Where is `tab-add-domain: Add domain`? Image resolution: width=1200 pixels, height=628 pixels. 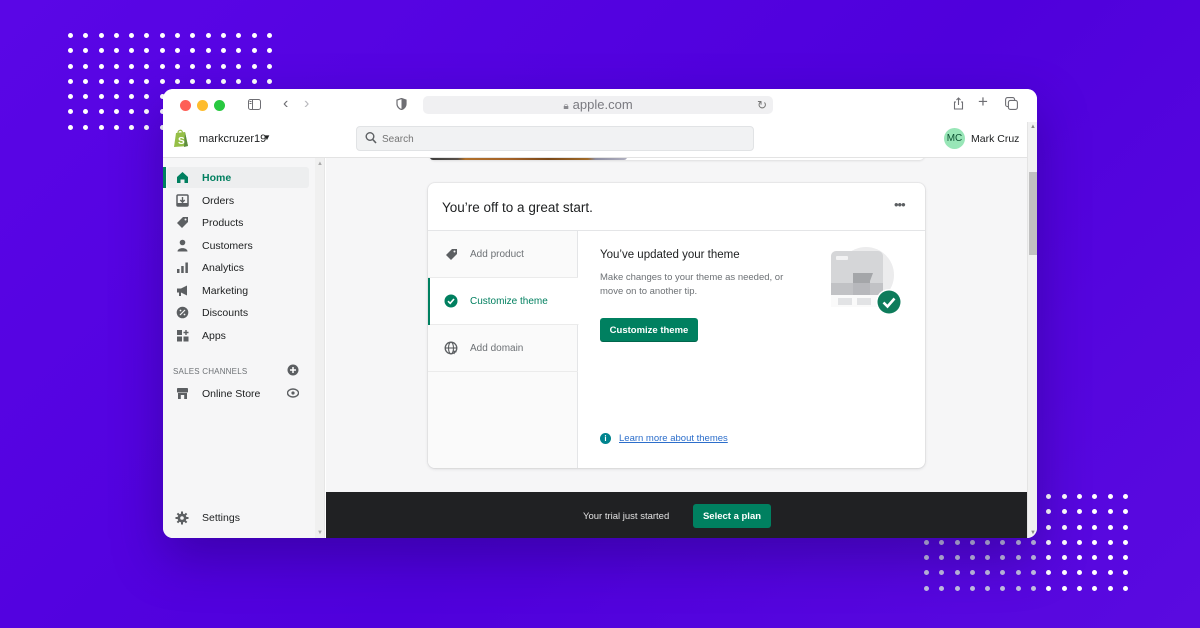 tab-add-domain: Add domain is located at coordinates (503, 348).